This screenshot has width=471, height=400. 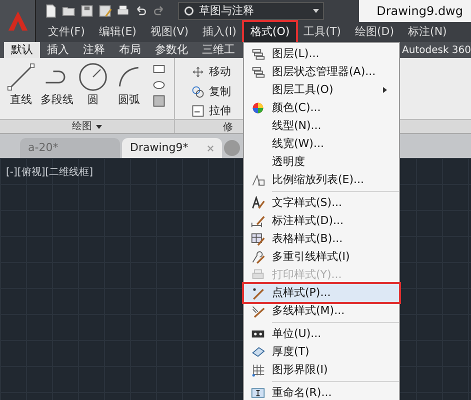 I want to click on hatch-icon, so click(x=159, y=101).